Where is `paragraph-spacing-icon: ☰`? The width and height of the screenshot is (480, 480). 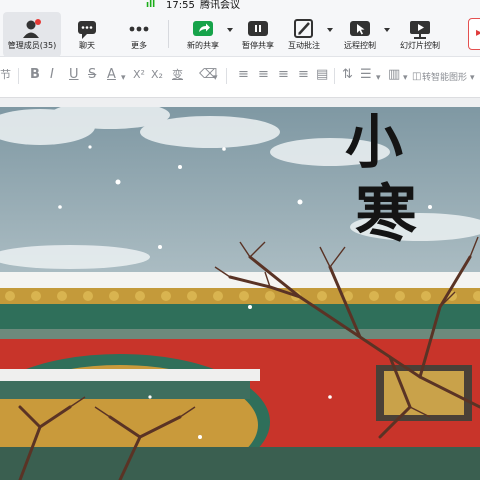 paragraph-spacing-icon: ☰ is located at coordinates (366, 75).